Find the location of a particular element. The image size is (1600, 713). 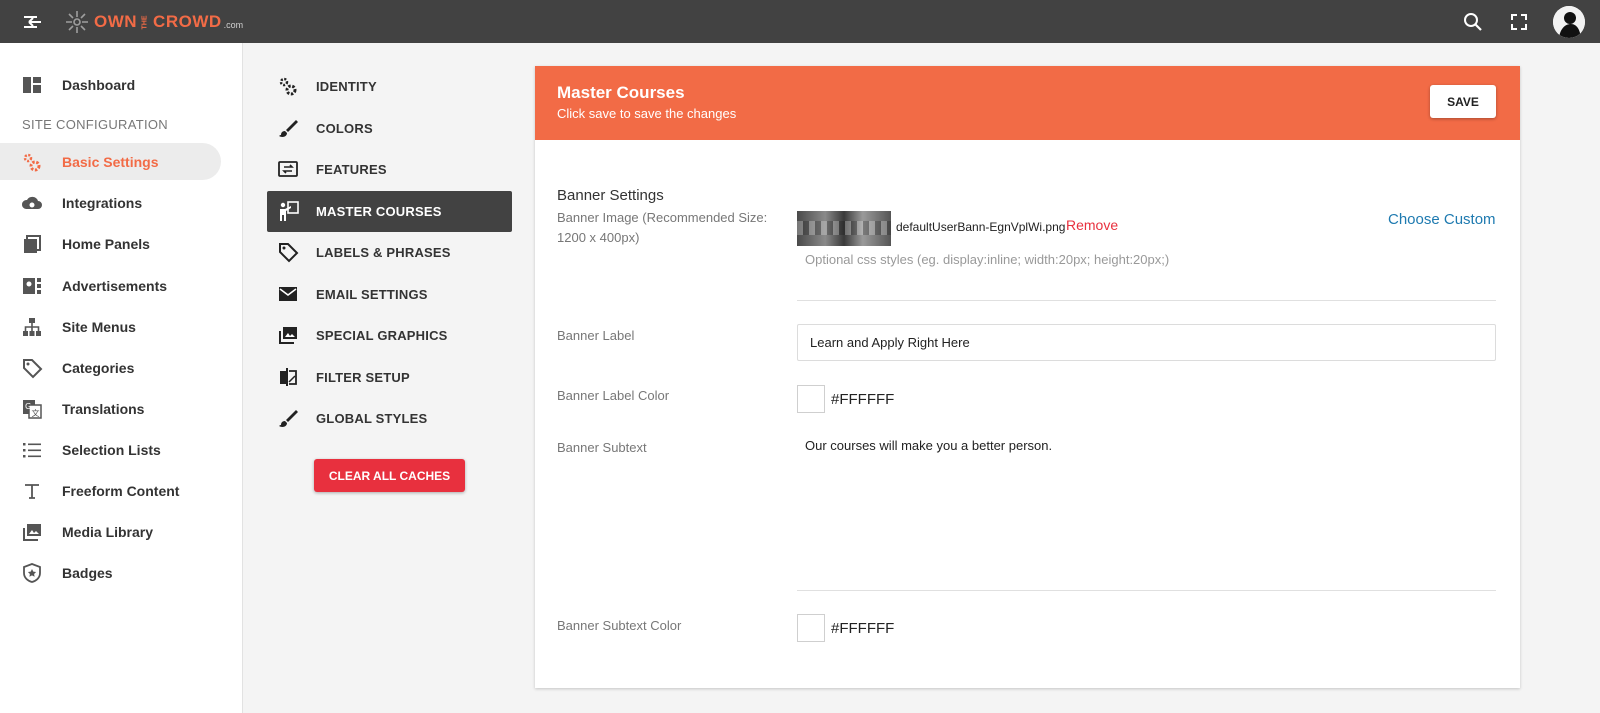

sidebar-item-label: Badges is located at coordinates (87, 572).